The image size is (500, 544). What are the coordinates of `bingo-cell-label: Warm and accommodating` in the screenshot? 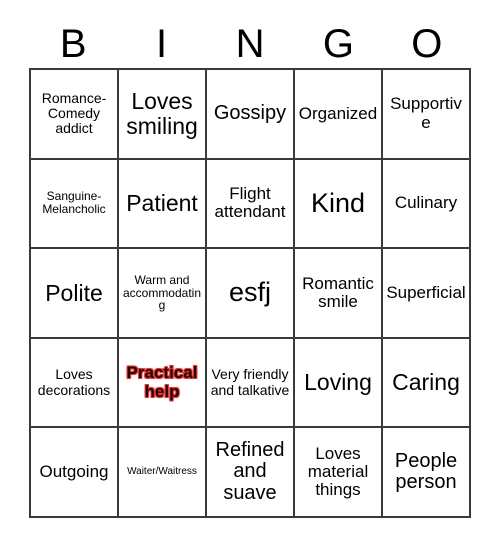 It's located at (162, 292).